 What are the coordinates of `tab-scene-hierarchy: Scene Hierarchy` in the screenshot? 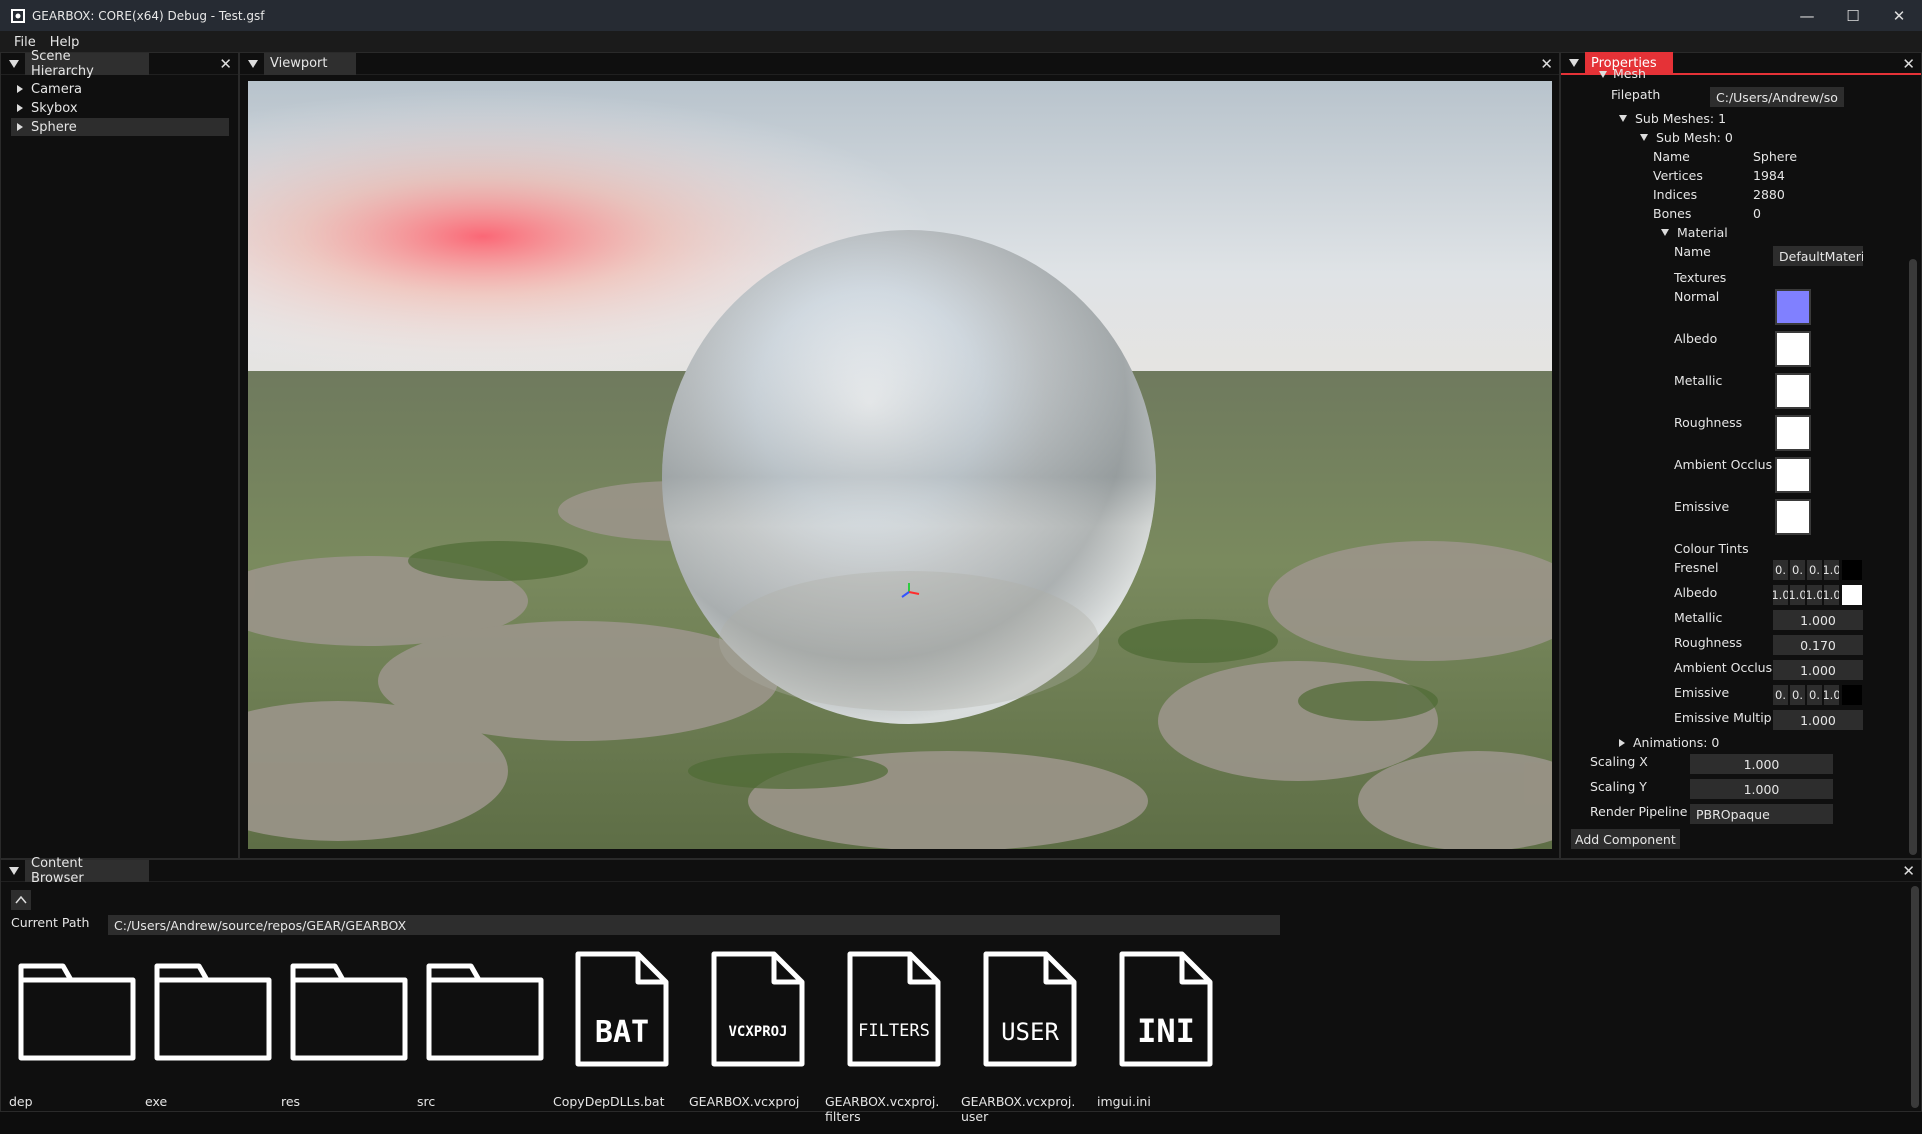 It's located at (87, 64).